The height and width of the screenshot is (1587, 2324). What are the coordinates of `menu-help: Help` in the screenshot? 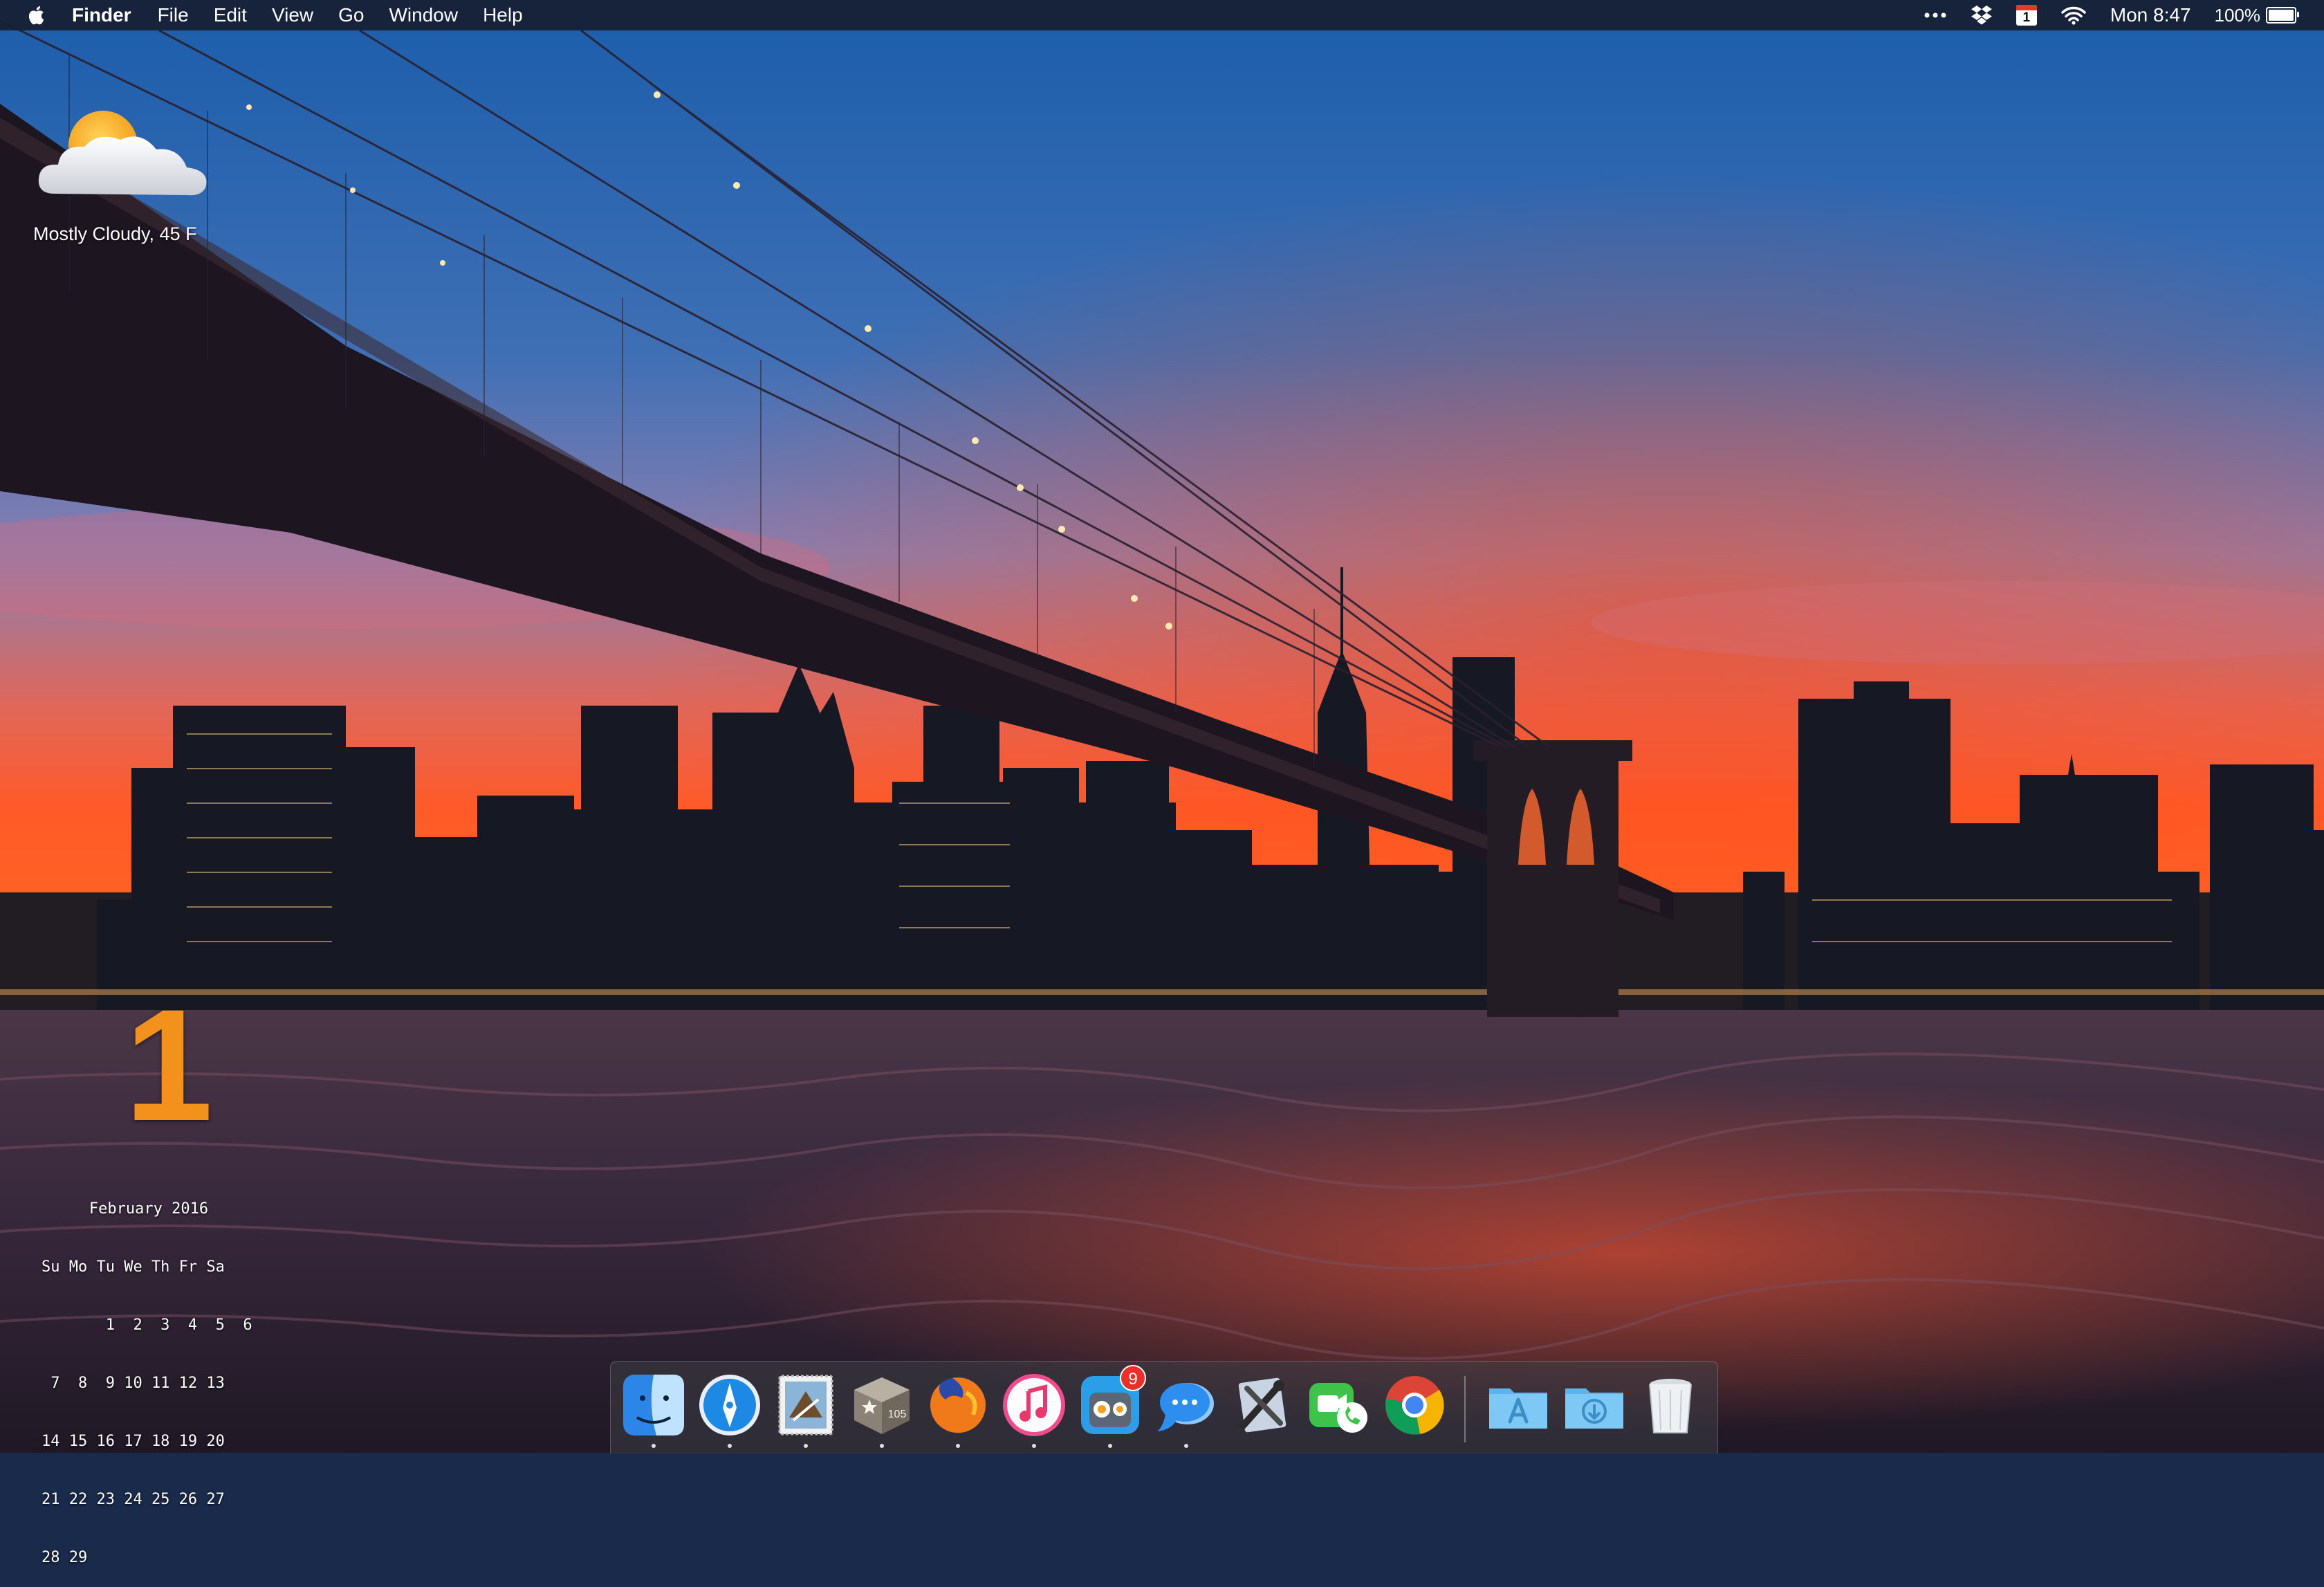 It's located at (503, 15).